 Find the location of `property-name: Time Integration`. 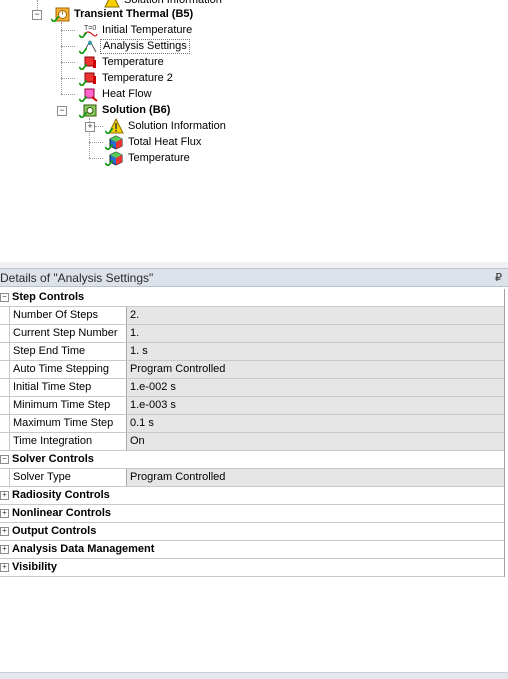

property-name: Time Integration is located at coordinates (68, 441).